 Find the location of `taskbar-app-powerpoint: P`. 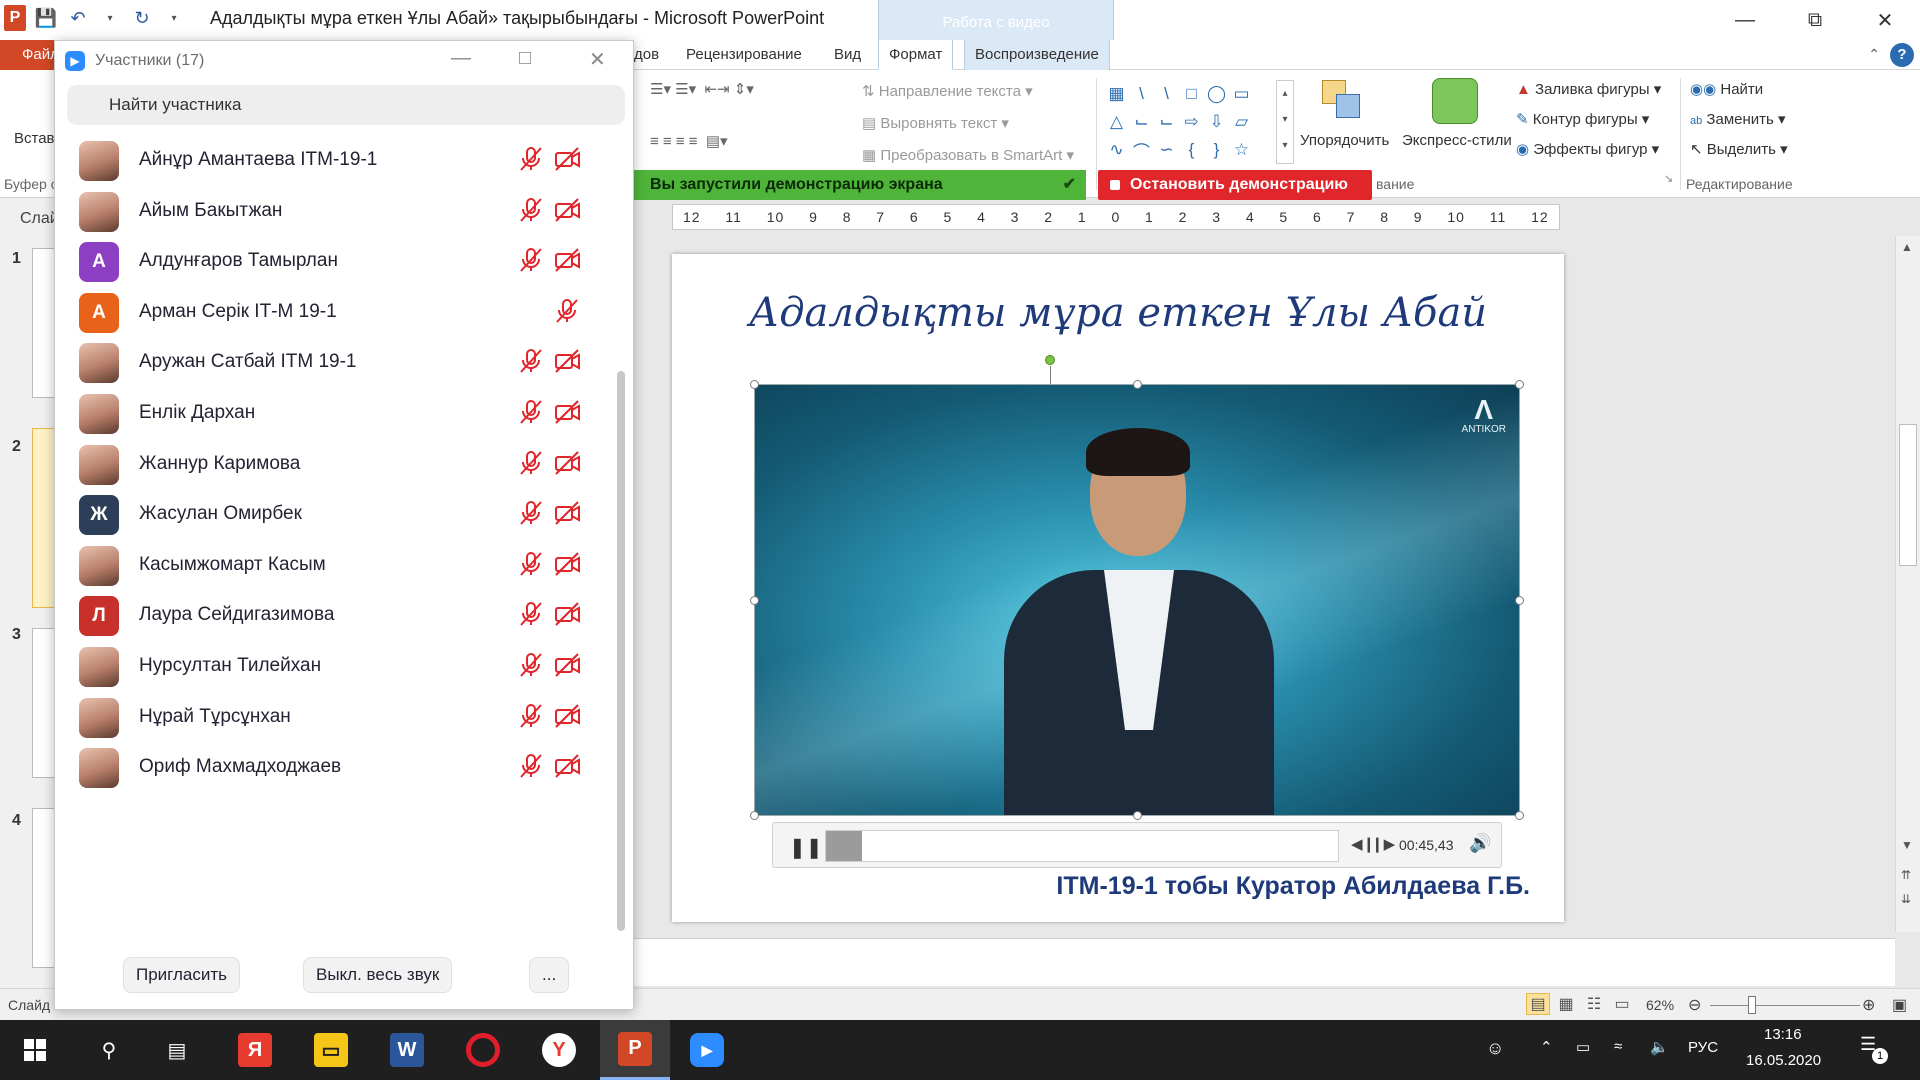

taskbar-app-powerpoint: P is located at coordinates (635, 1050).